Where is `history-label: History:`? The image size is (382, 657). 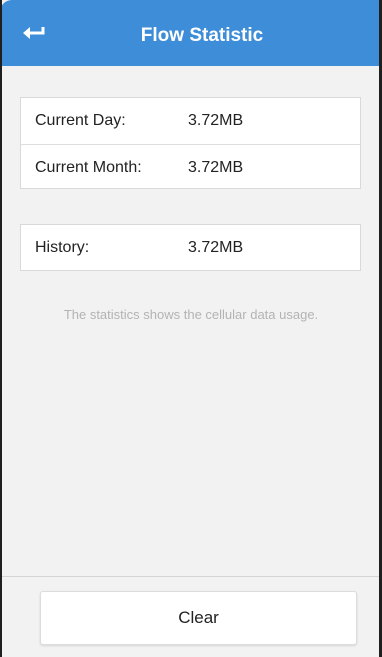 history-label: History: is located at coordinates (62, 247).